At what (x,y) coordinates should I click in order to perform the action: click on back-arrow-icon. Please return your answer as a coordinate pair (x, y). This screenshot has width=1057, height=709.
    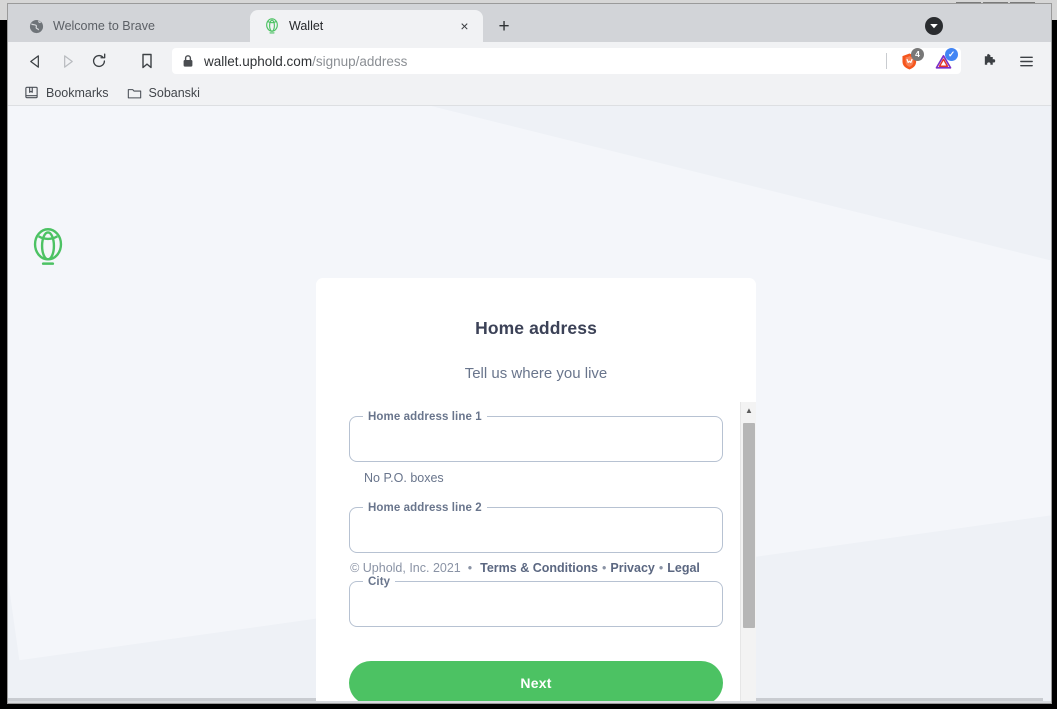
    Looking at the image, I should click on (34, 61).